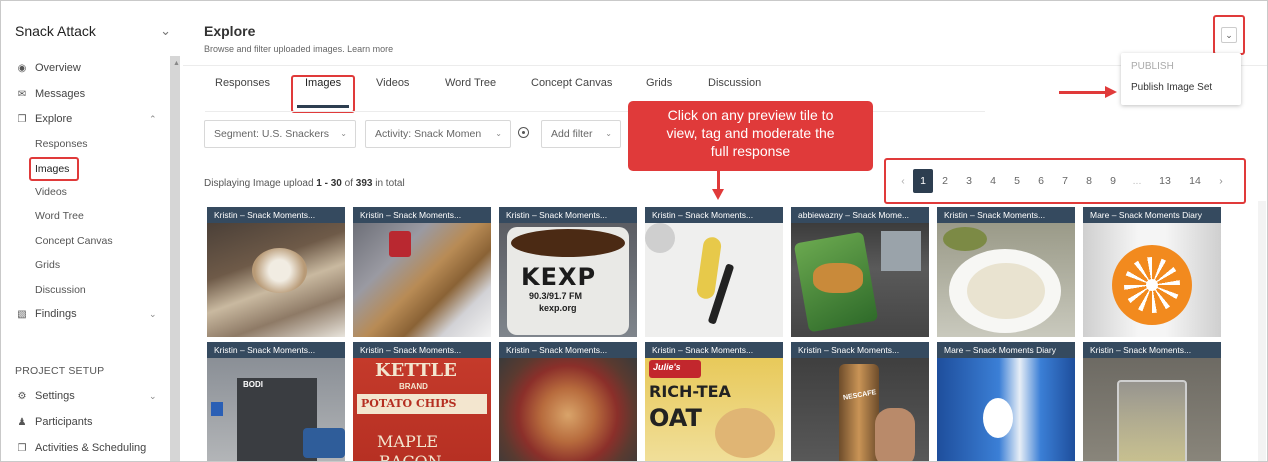 The width and height of the screenshot is (1268, 462). What do you see at coordinates (54, 169) in the screenshot?
I see `sidebar-active-highlight` at bounding box center [54, 169].